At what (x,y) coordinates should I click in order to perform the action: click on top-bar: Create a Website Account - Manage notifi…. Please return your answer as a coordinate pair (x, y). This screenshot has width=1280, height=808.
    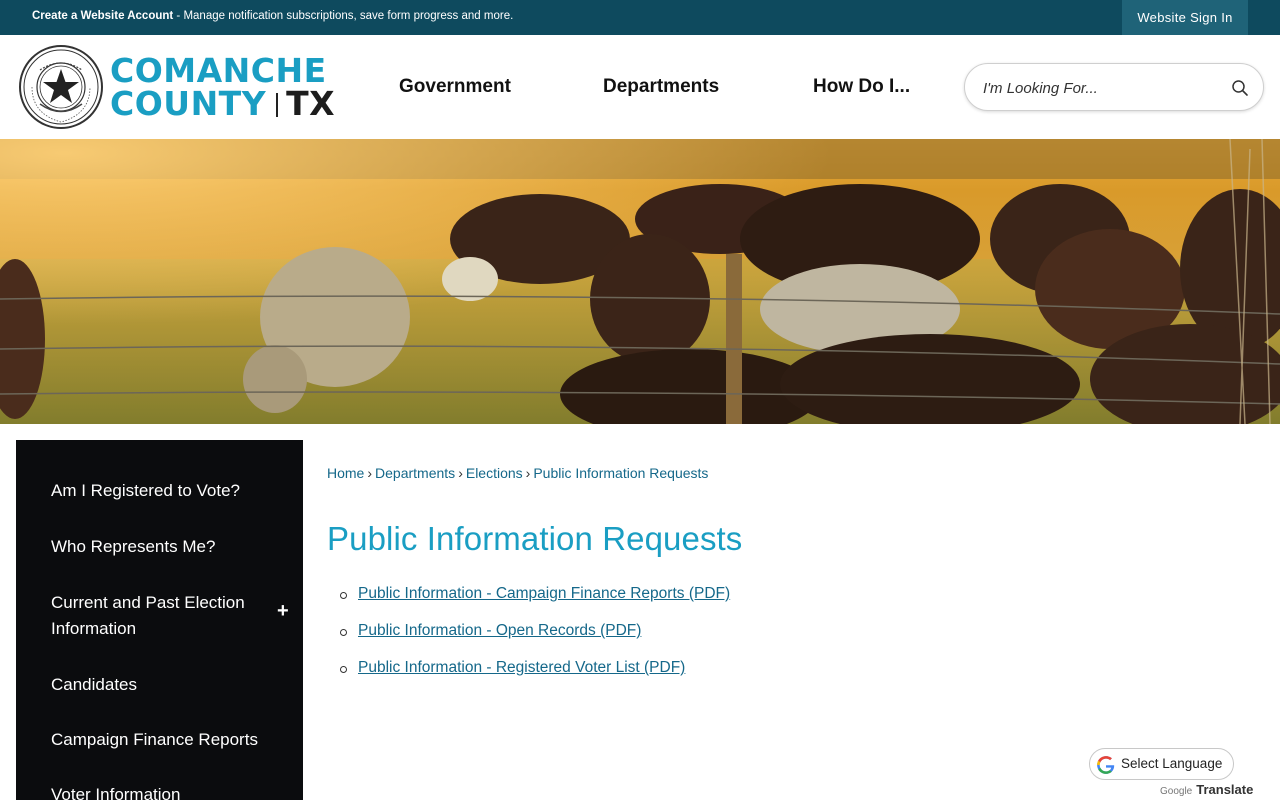
    Looking at the image, I should click on (640, 17).